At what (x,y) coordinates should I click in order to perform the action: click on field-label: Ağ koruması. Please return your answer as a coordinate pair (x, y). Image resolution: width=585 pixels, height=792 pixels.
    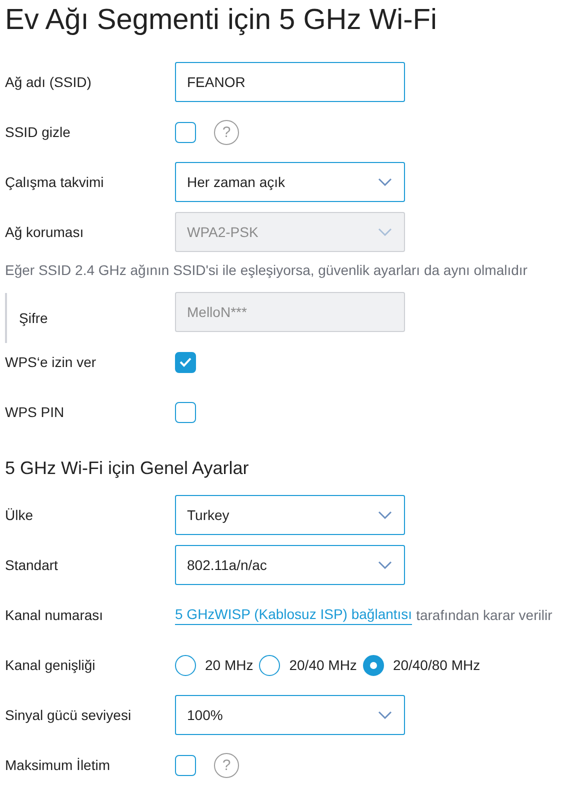
    Looking at the image, I should click on (45, 232).